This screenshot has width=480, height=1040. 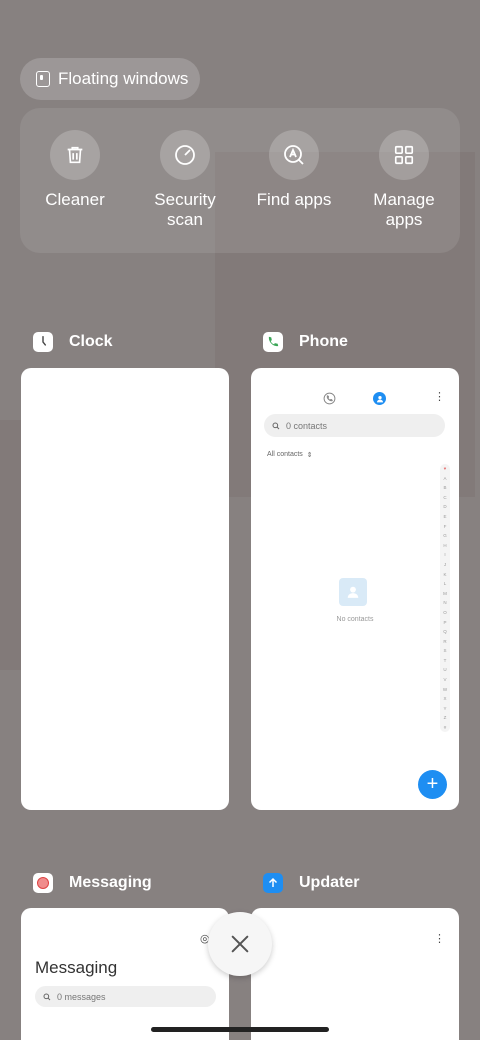 What do you see at coordinates (125, 974) in the screenshot?
I see `messaging-app-card: ◎ Messaging 0 messages` at bounding box center [125, 974].